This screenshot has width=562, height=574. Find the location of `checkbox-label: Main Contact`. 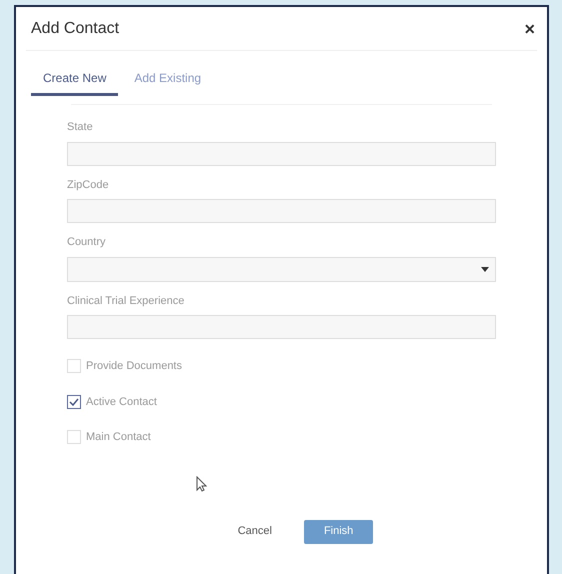

checkbox-label: Main Contact is located at coordinates (118, 437).